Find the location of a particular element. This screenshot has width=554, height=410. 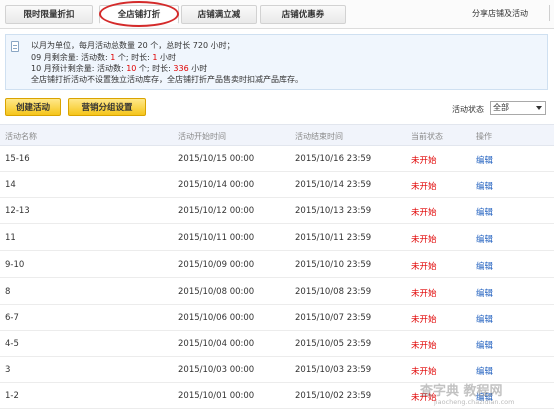

end-time: 2015/10/13 23:59 is located at coordinates (333, 211).